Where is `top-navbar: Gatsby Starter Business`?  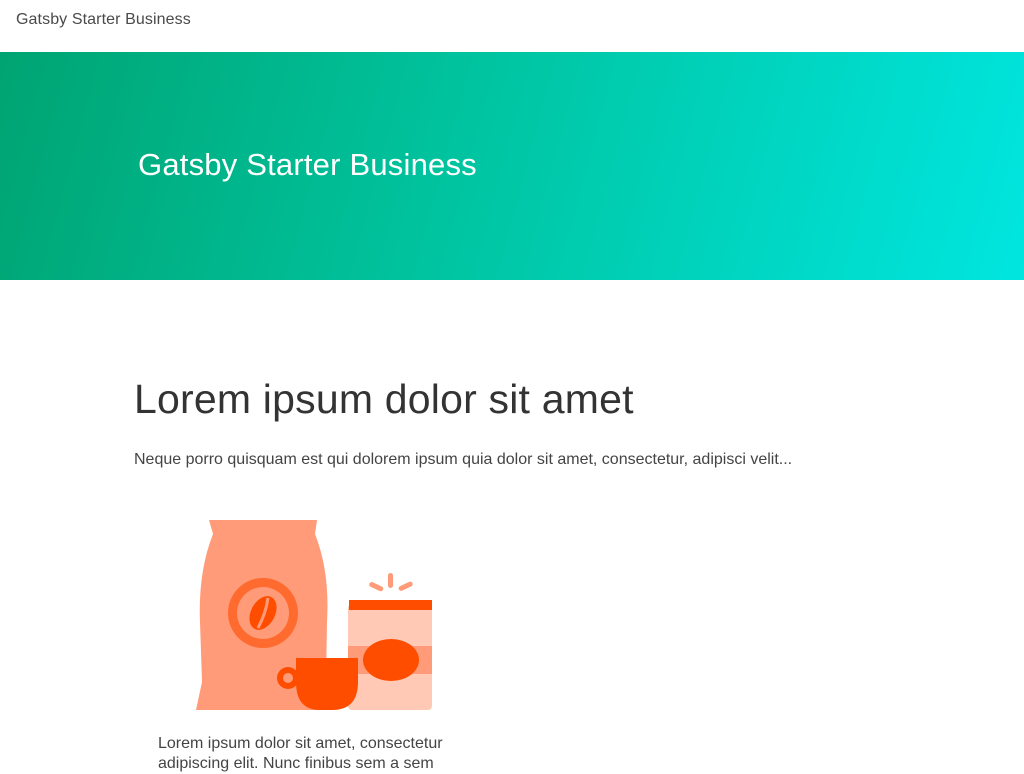
top-navbar: Gatsby Starter Business is located at coordinates (512, 26).